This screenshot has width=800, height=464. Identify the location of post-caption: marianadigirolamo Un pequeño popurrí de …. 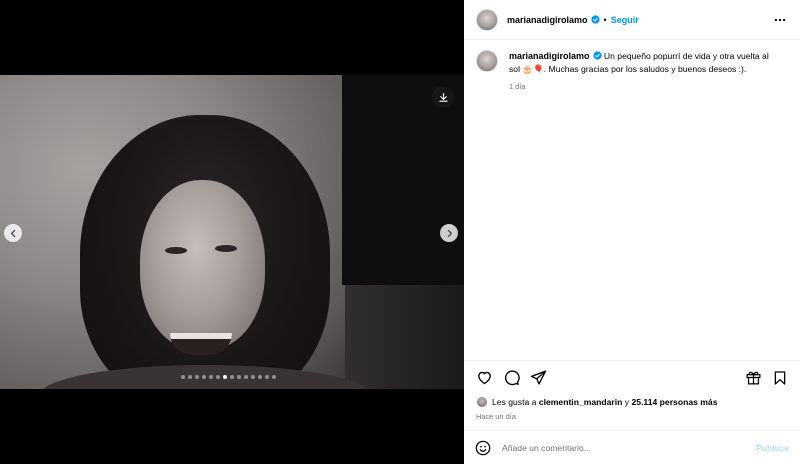
(632, 72).